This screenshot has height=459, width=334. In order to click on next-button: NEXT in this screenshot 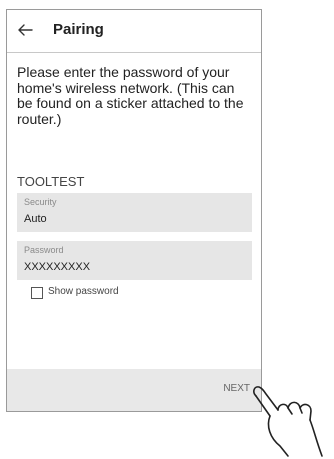, I will do `click(236, 388)`.